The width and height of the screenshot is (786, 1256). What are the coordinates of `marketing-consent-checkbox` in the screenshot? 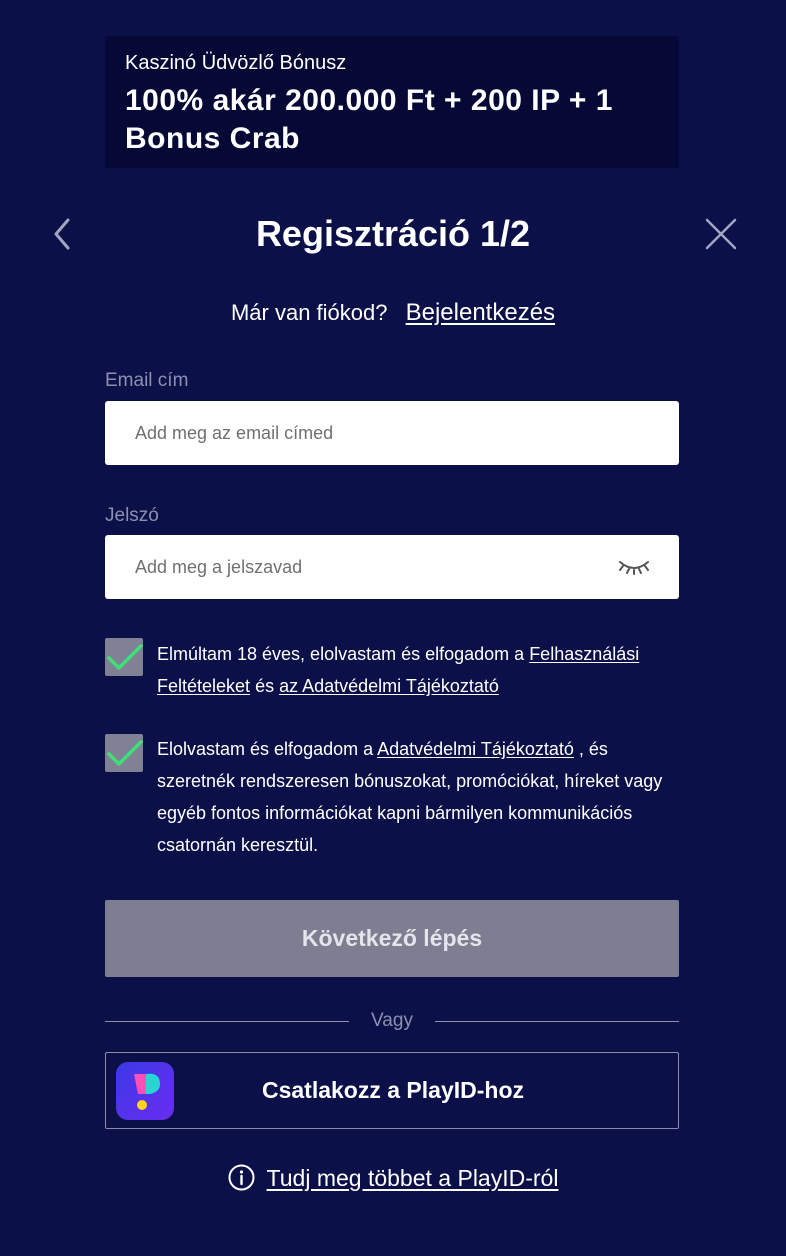 It's located at (124, 753).